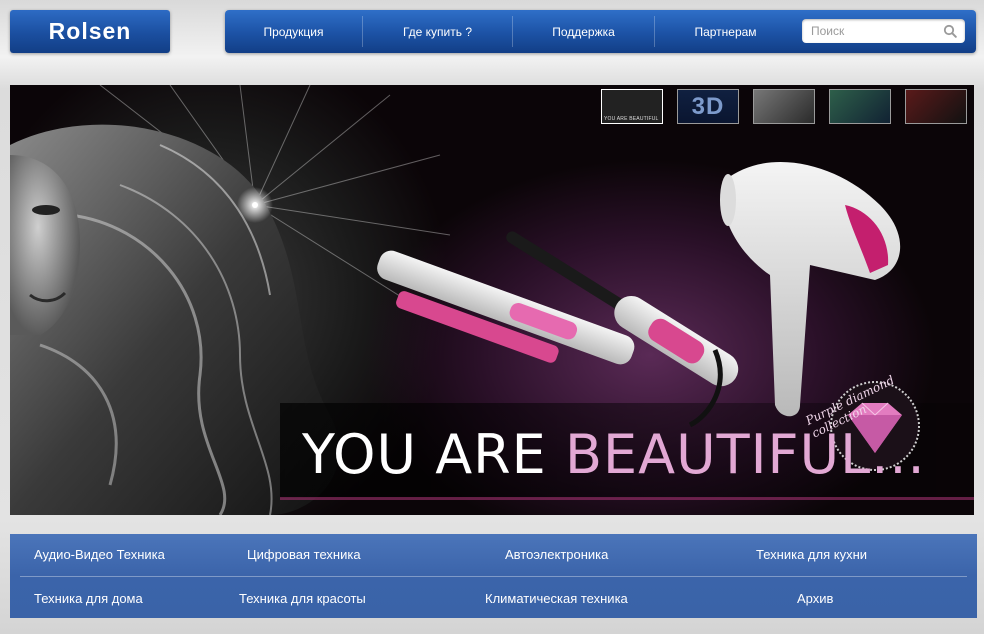  What do you see at coordinates (631, 119) in the screenshot?
I see `thumbnail-label: YOU ARE BEAUTIFUL` at bounding box center [631, 119].